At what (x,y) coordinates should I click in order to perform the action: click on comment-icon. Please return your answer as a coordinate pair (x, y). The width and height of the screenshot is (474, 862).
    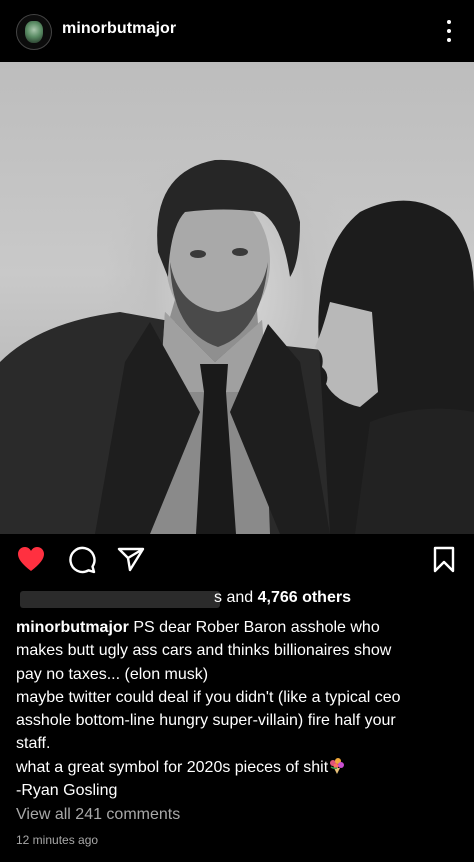
    Looking at the image, I should click on (82, 562).